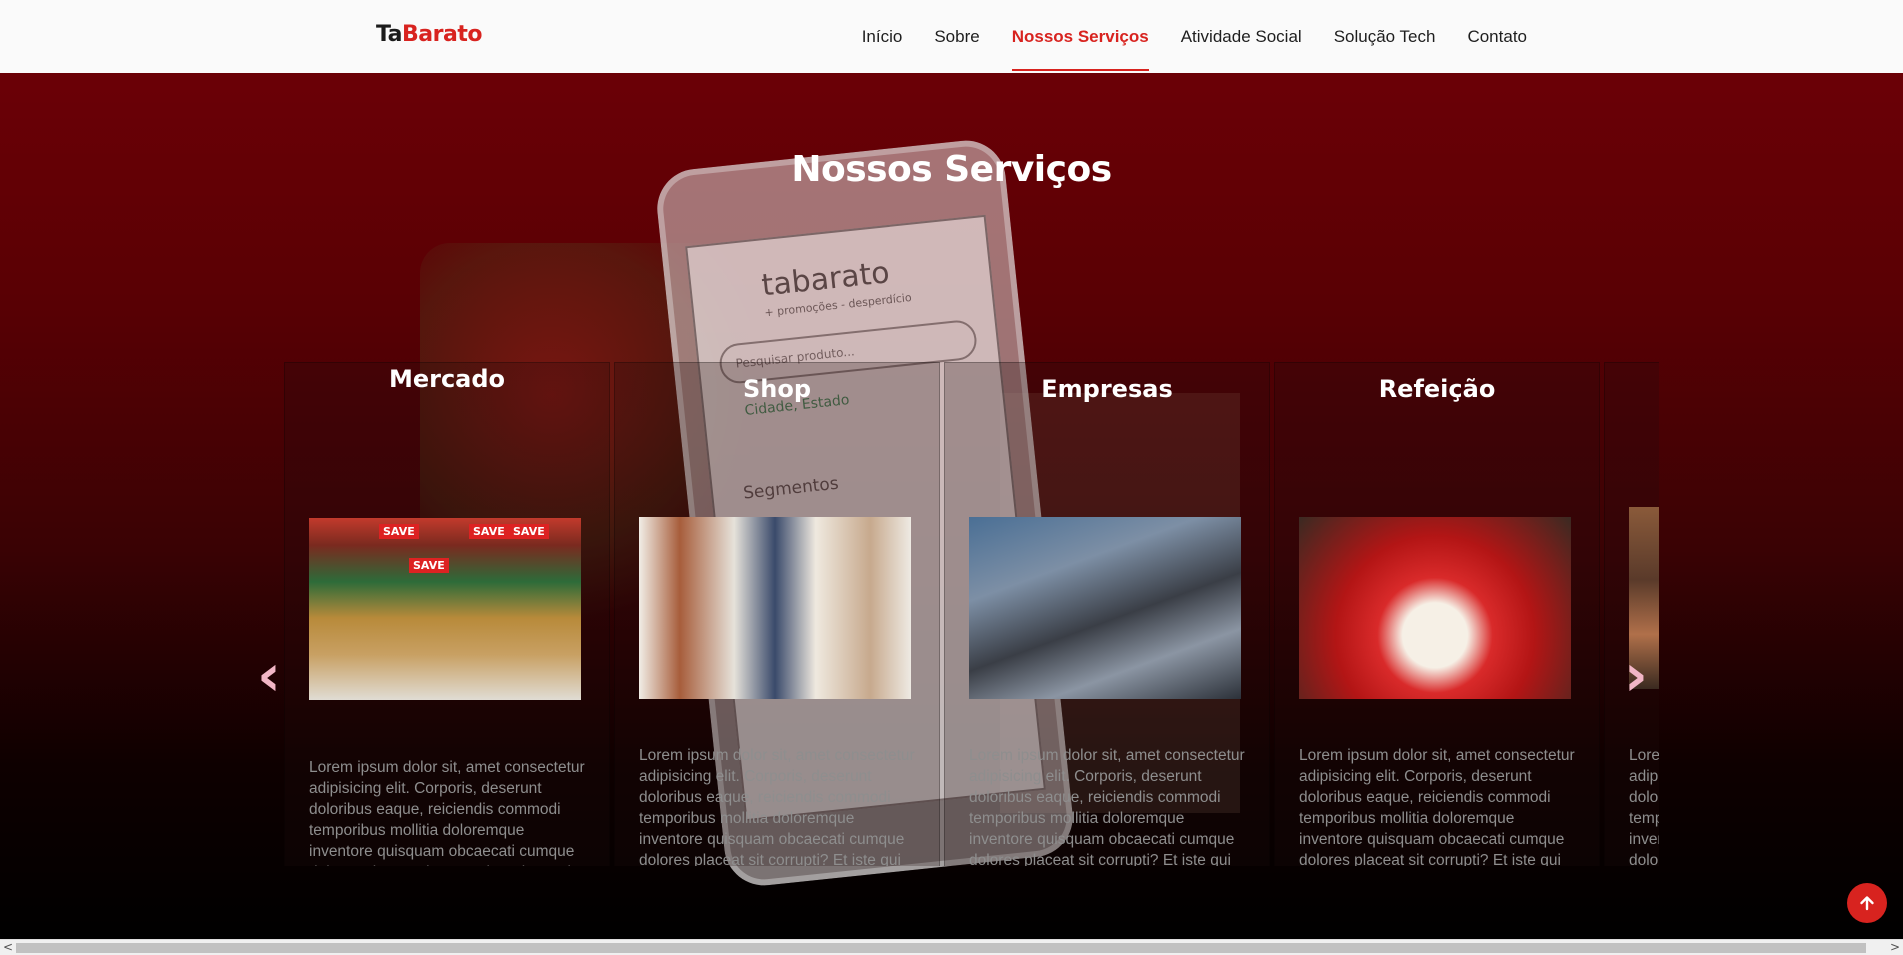 The width and height of the screenshot is (1903, 955). I want to click on scroll-right-icon: >, so click(1895, 947).